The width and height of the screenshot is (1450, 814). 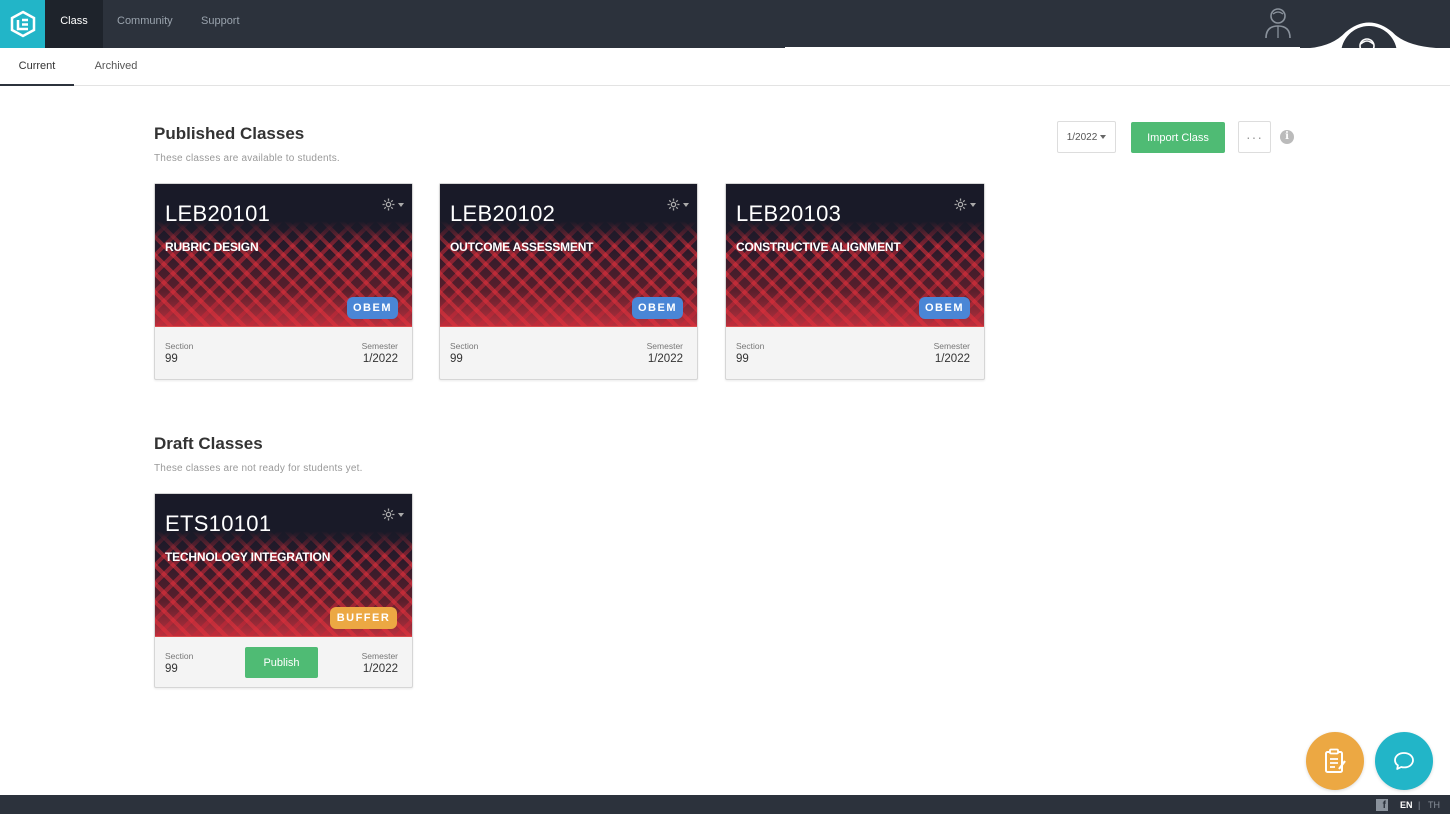 What do you see at coordinates (208, 443) in the screenshot?
I see `draft-title: Draft Classes` at bounding box center [208, 443].